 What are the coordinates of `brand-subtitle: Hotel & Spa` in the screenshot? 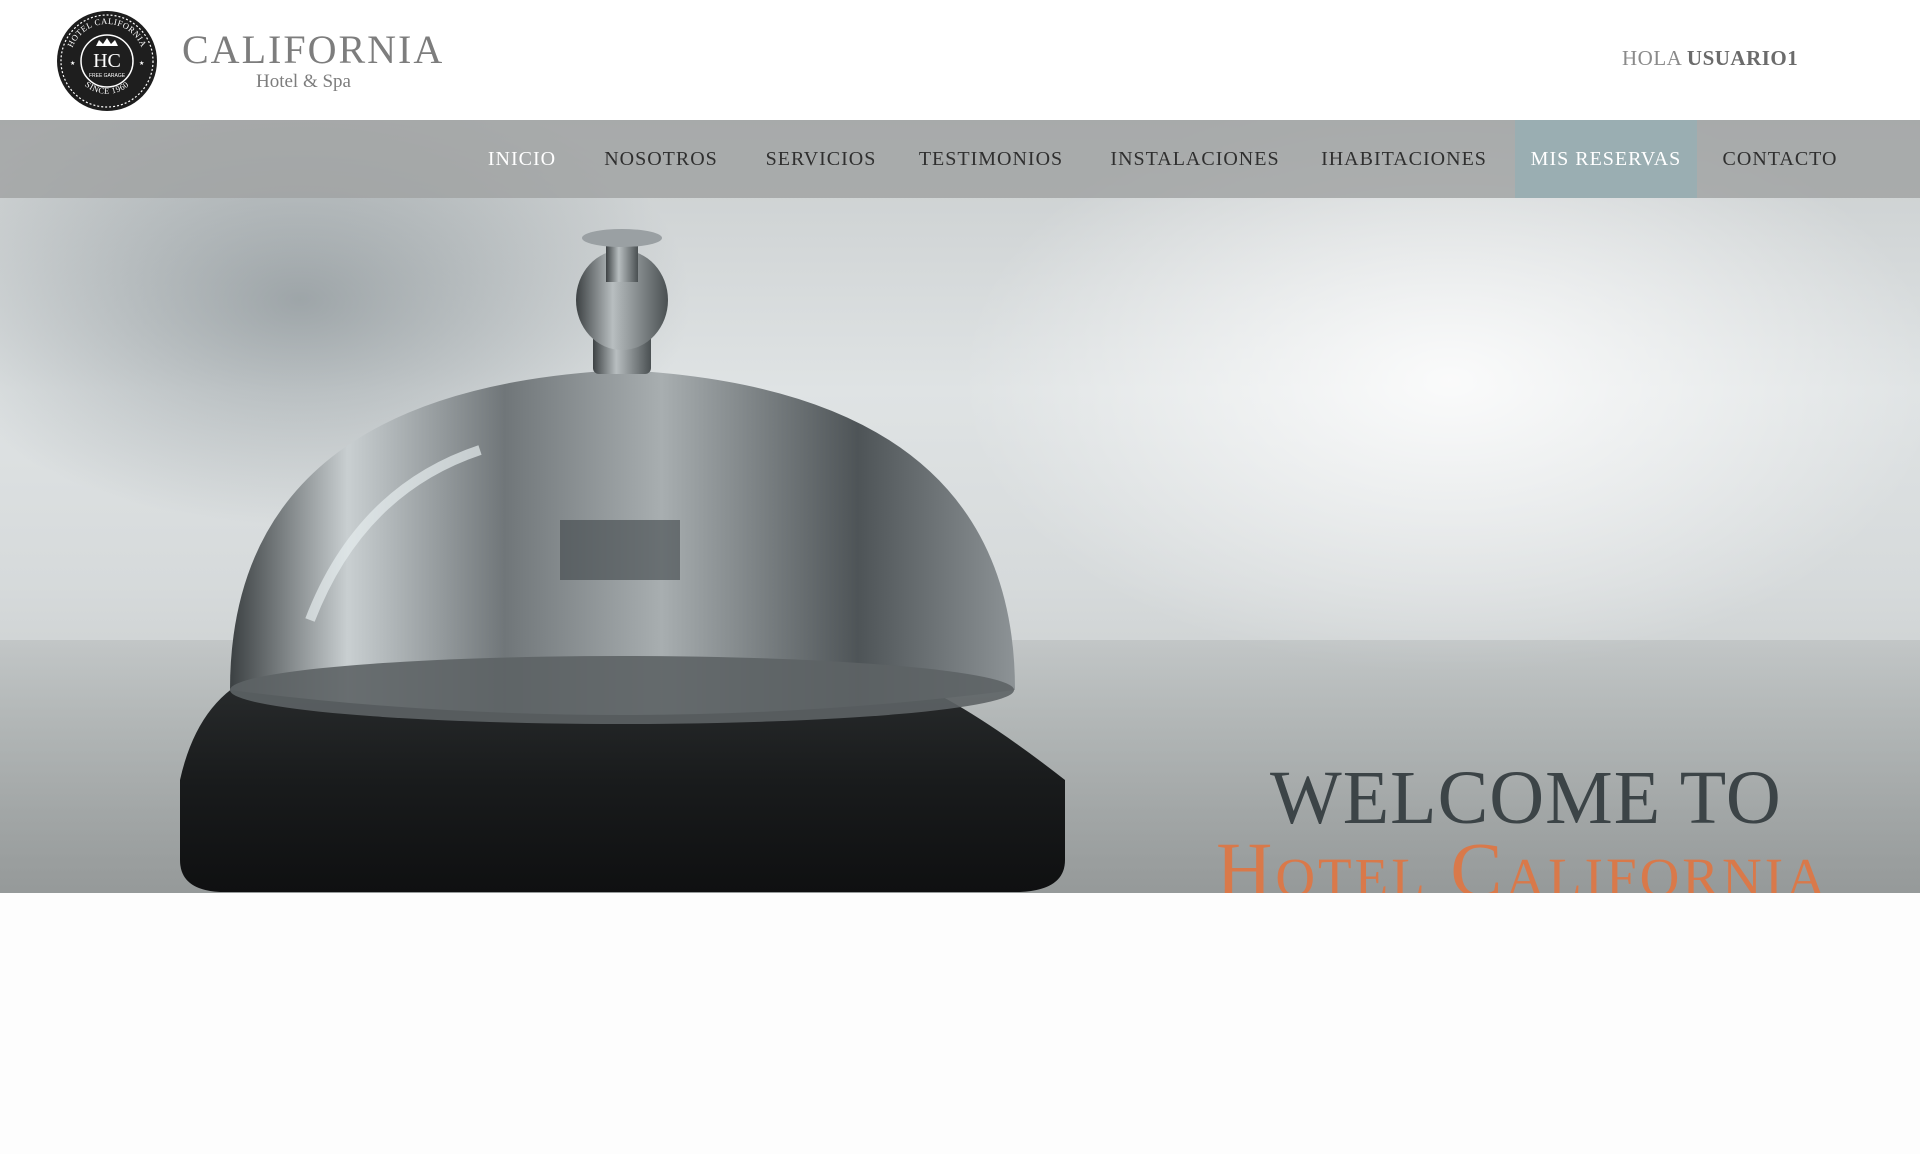 It's located at (303, 81).